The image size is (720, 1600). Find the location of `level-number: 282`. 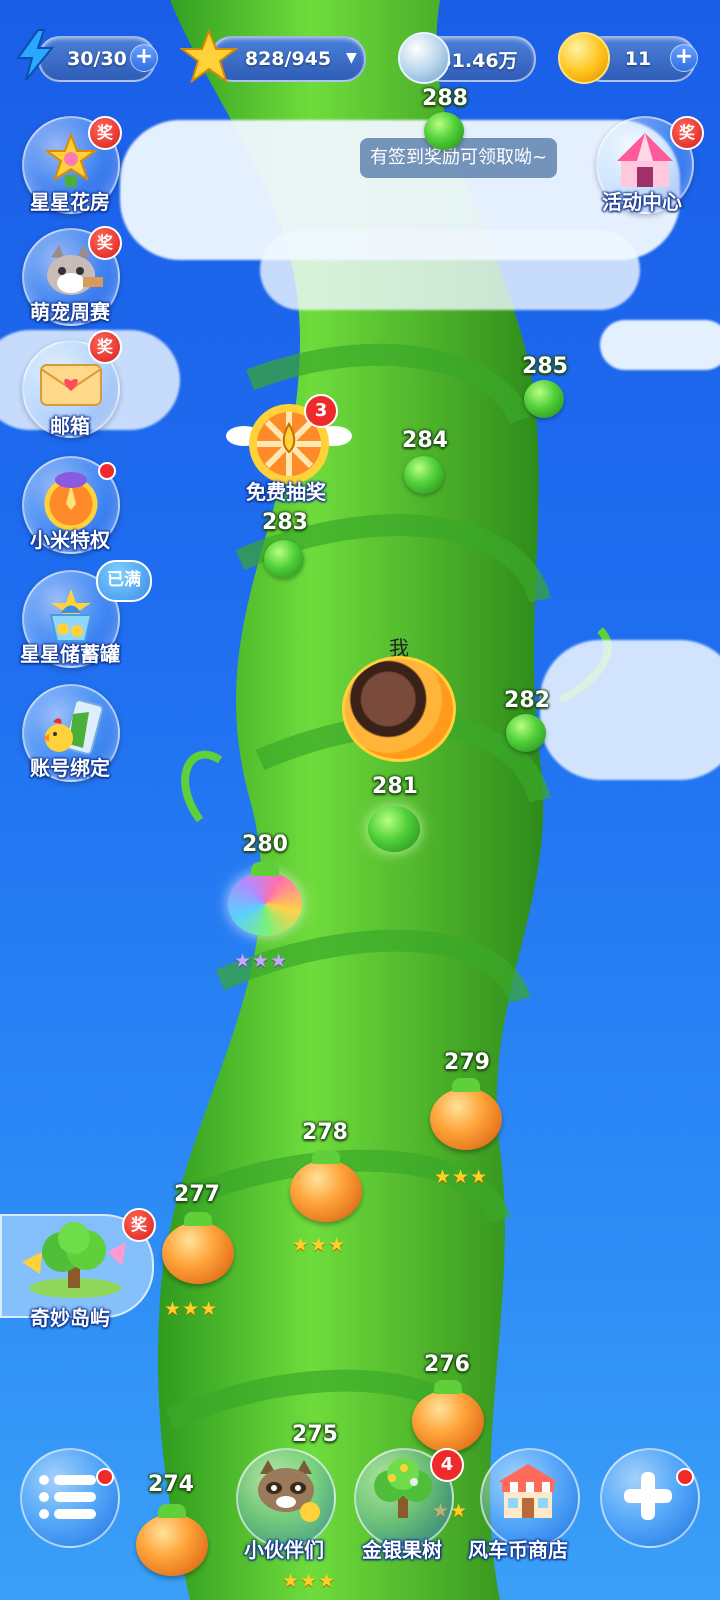

level-number: 282 is located at coordinates (527, 700).